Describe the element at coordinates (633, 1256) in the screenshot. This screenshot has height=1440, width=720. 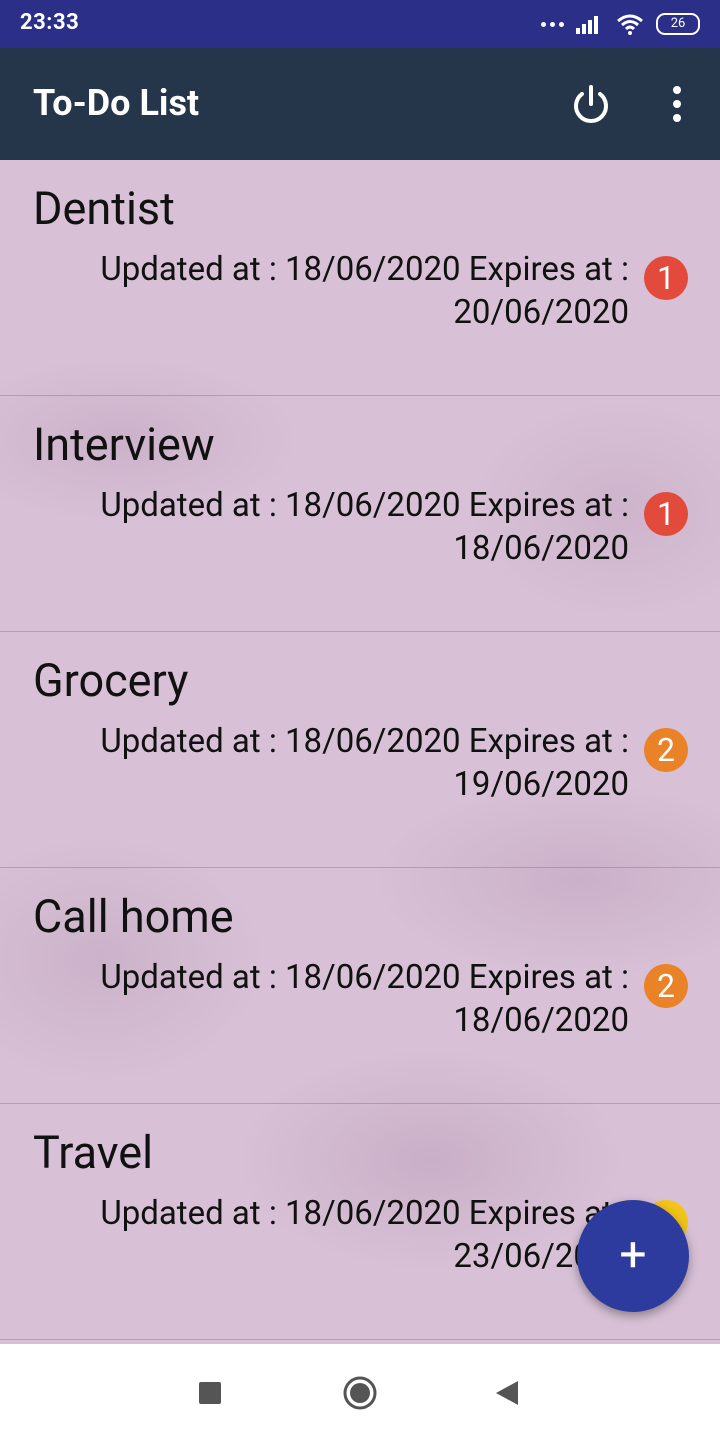
I see `add-task-button: +` at that location.